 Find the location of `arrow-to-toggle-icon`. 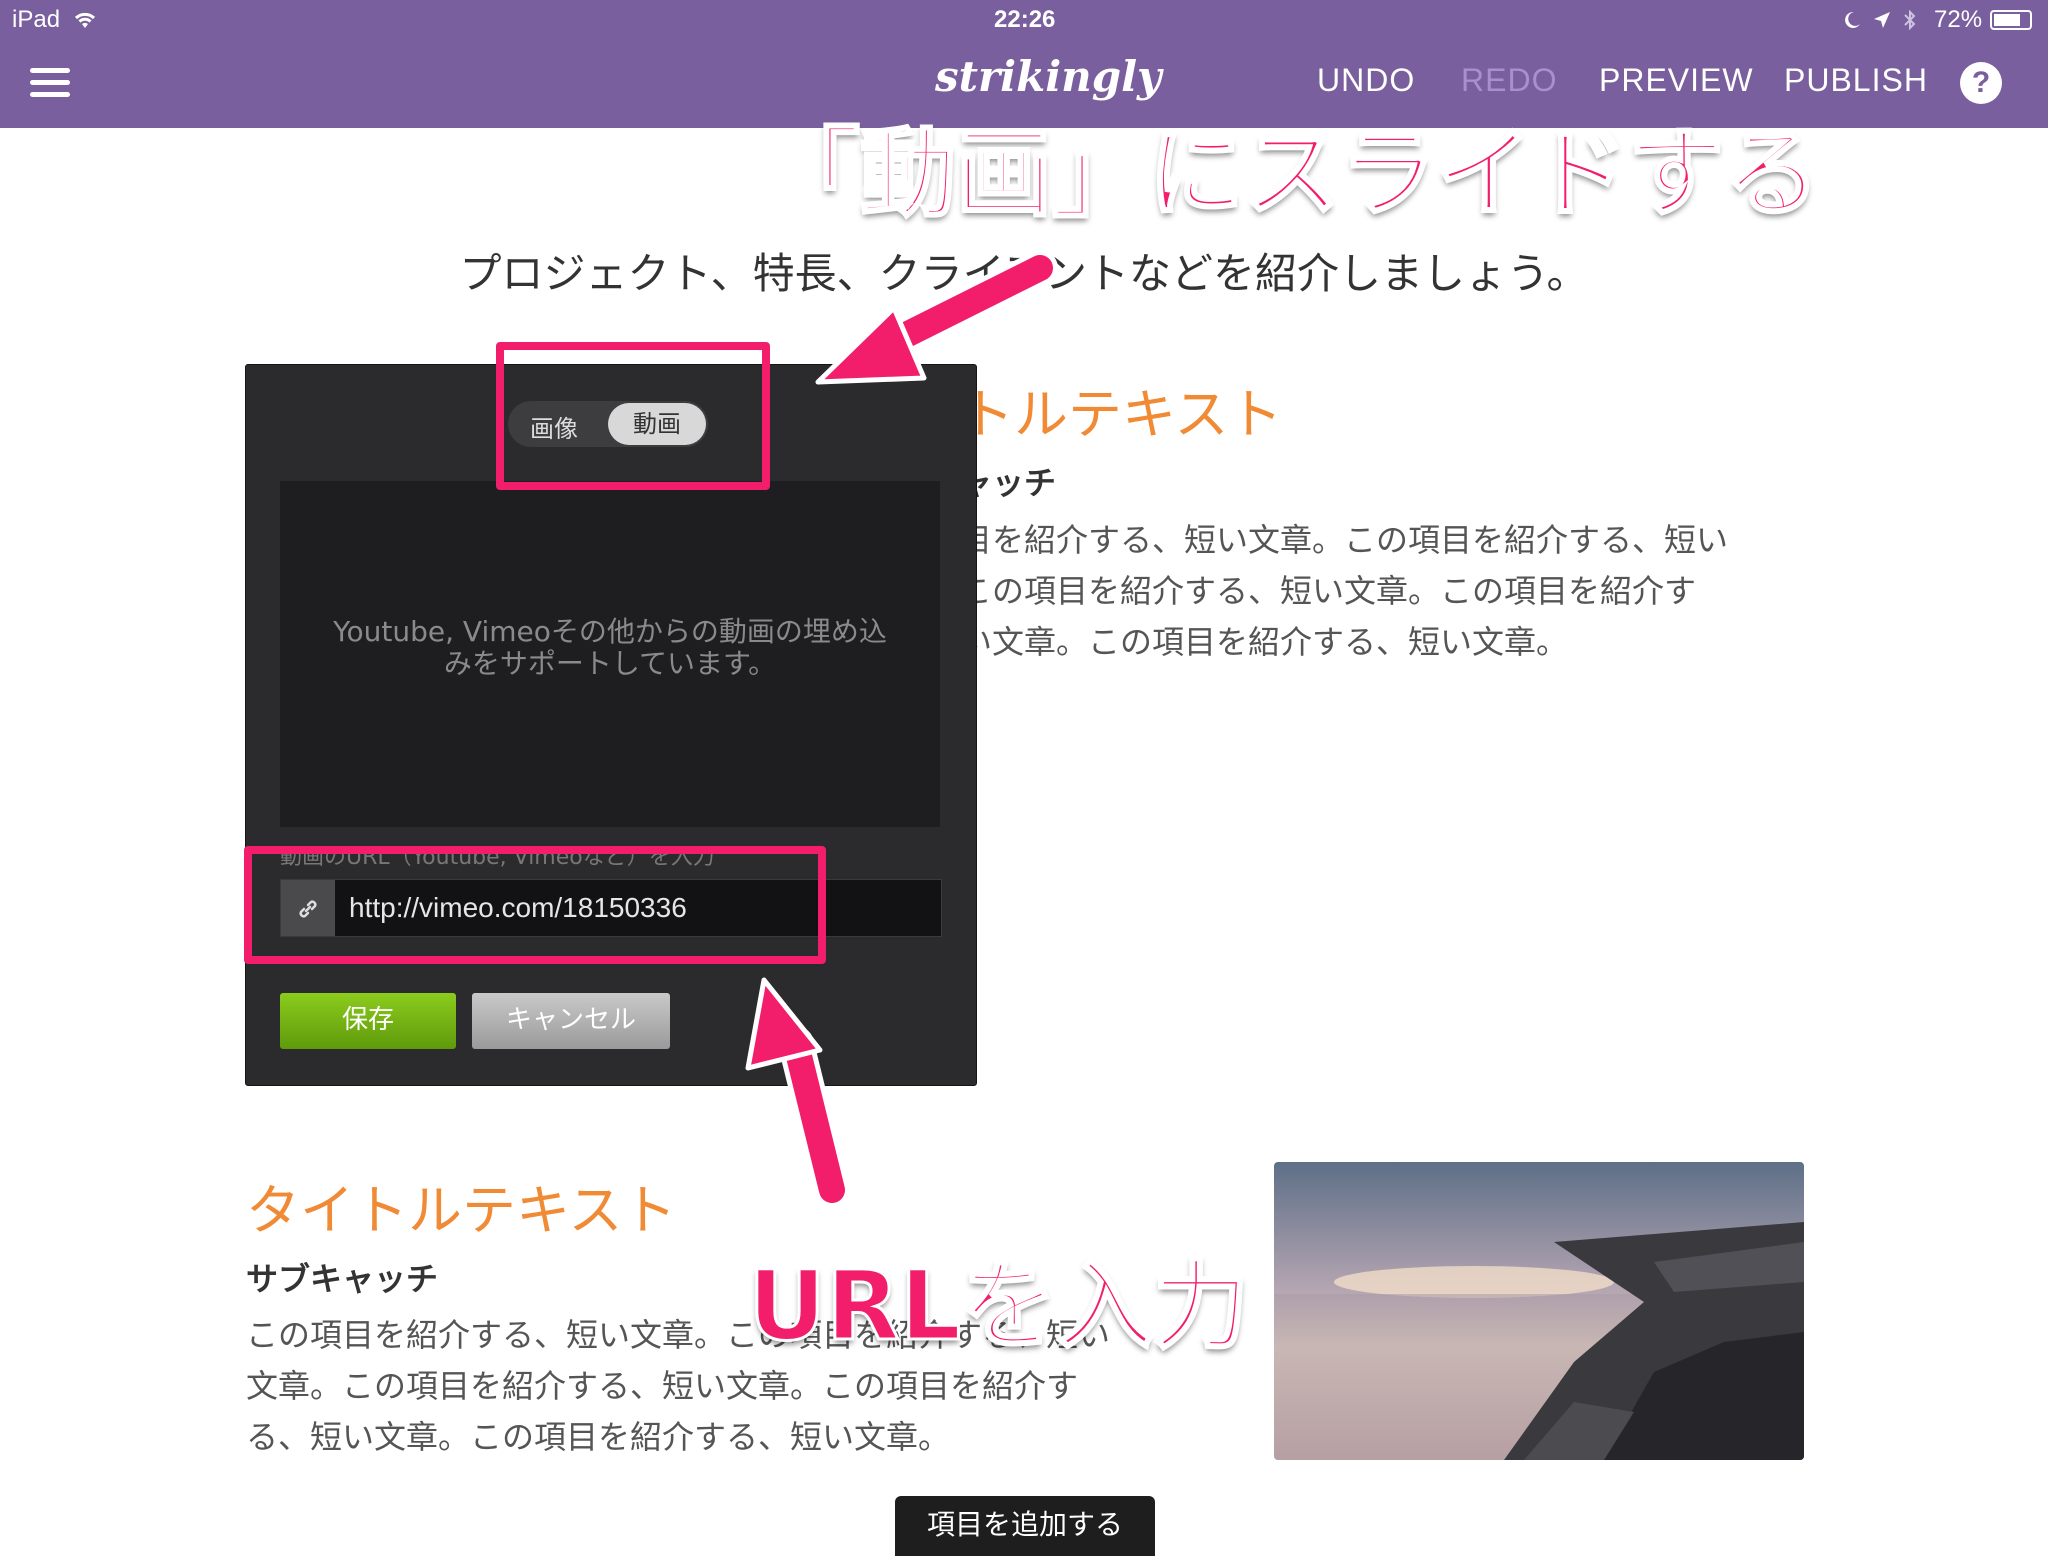

arrow-to-toggle-icon is located at coordinates (936, 317).